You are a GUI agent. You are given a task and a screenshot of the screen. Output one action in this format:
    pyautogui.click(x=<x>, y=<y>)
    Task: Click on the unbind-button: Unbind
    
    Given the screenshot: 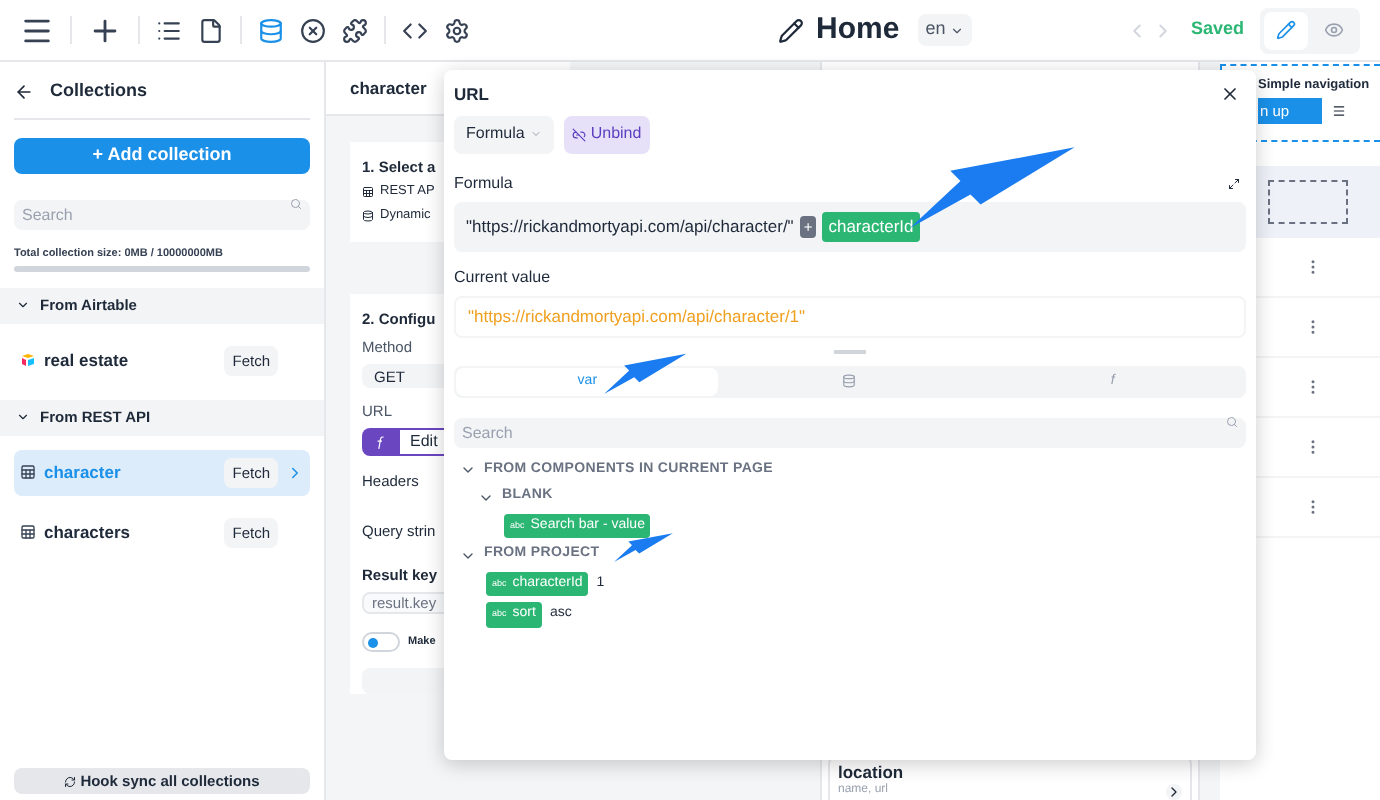 What is the action you would take?
    pyautogui.click(x=607, y=134)
    